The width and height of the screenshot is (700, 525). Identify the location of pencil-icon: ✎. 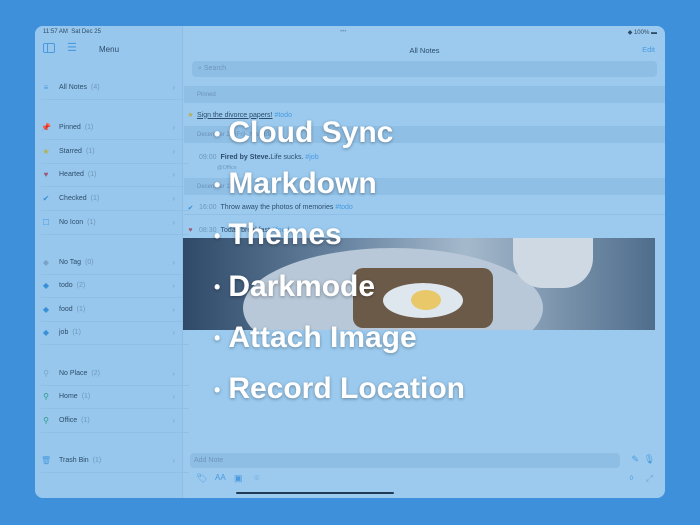
(635, 459).